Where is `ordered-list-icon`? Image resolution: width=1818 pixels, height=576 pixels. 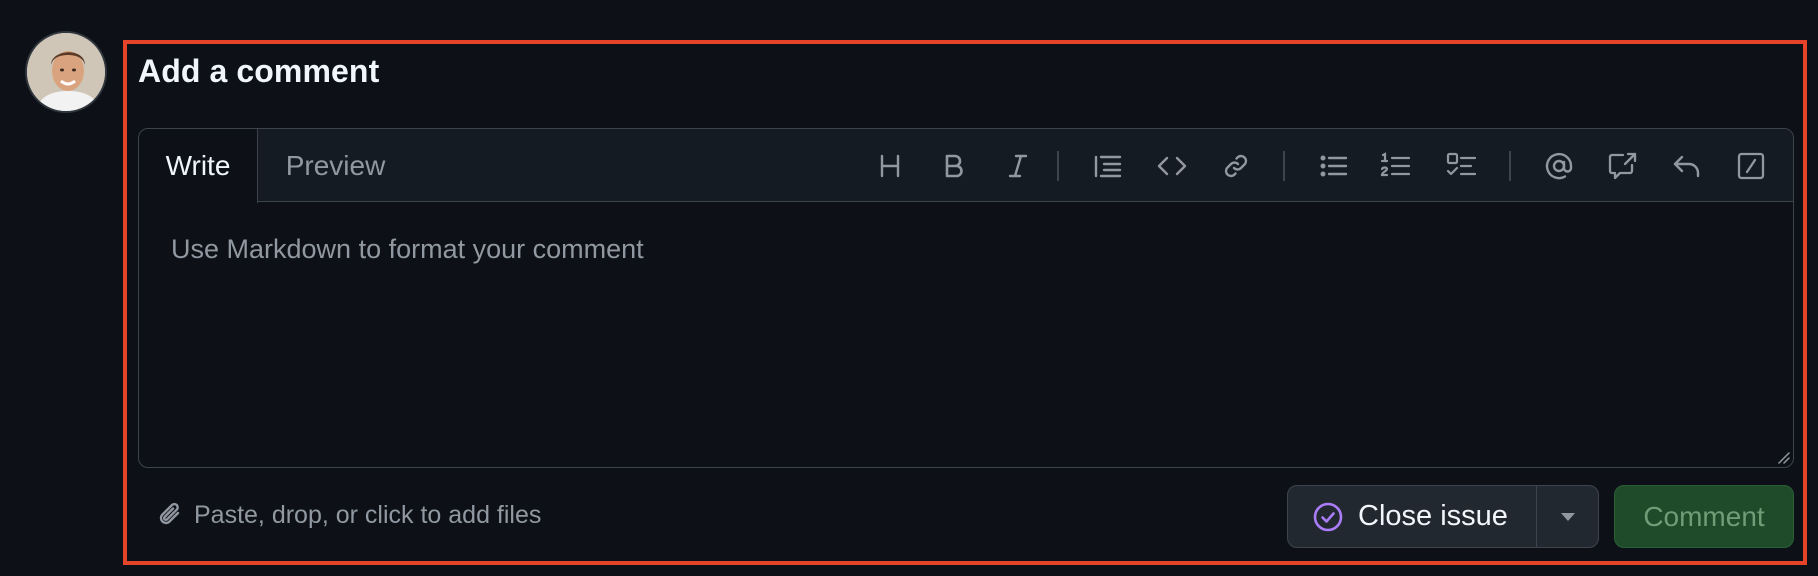
ordered-list-icon is located at coordinates (1396, 166).